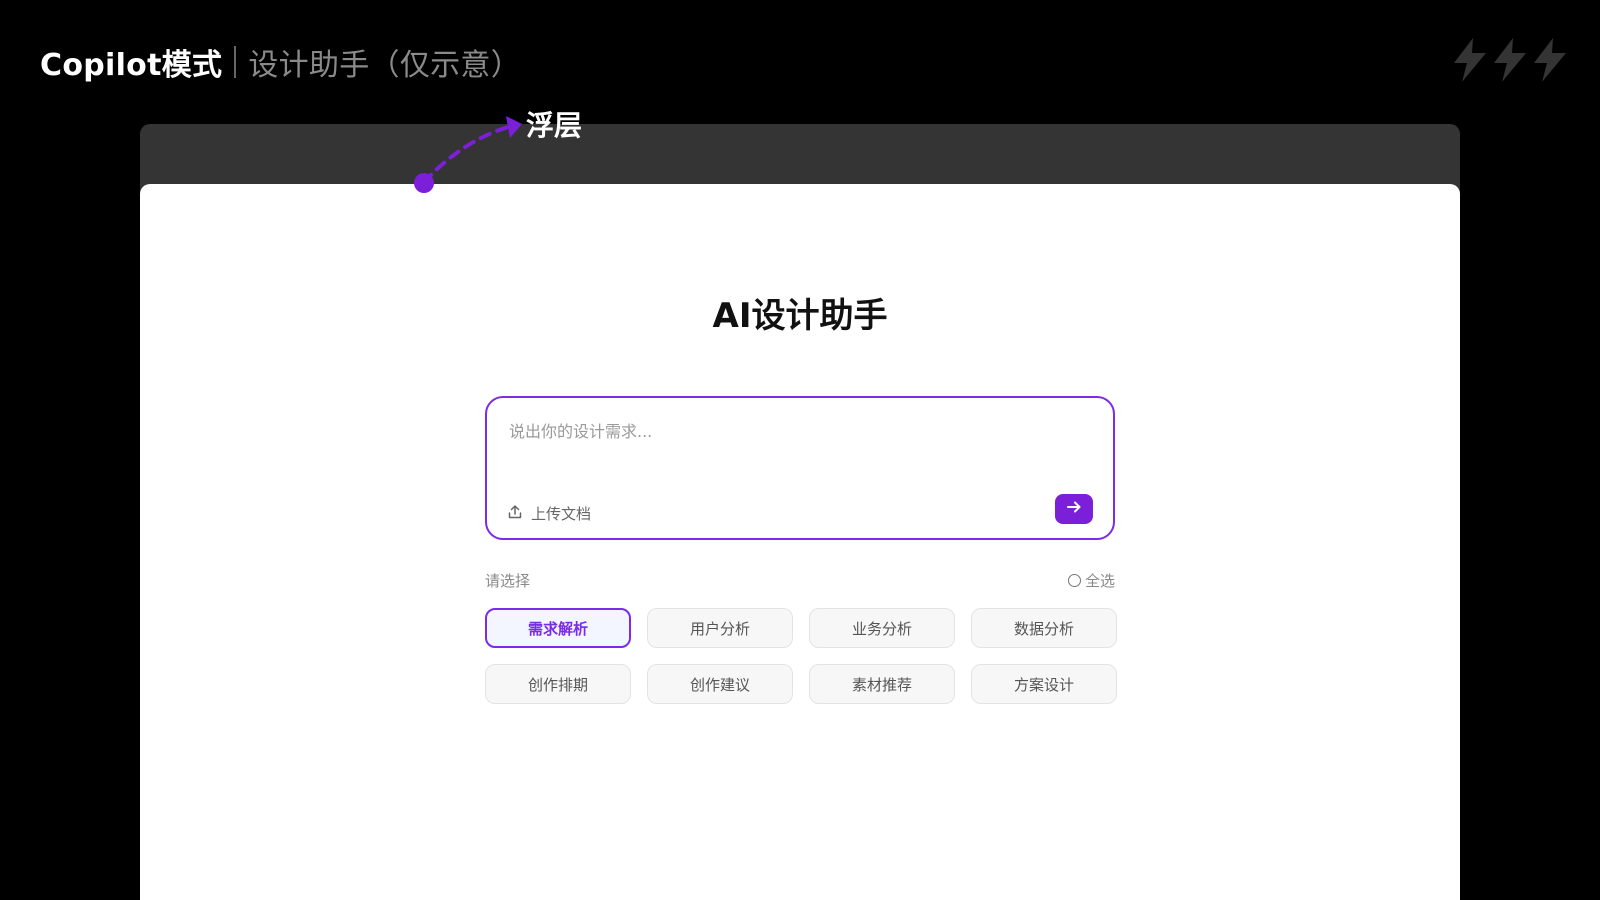  I want to click on upload-document-button: 上传文档, so click(549, 513).